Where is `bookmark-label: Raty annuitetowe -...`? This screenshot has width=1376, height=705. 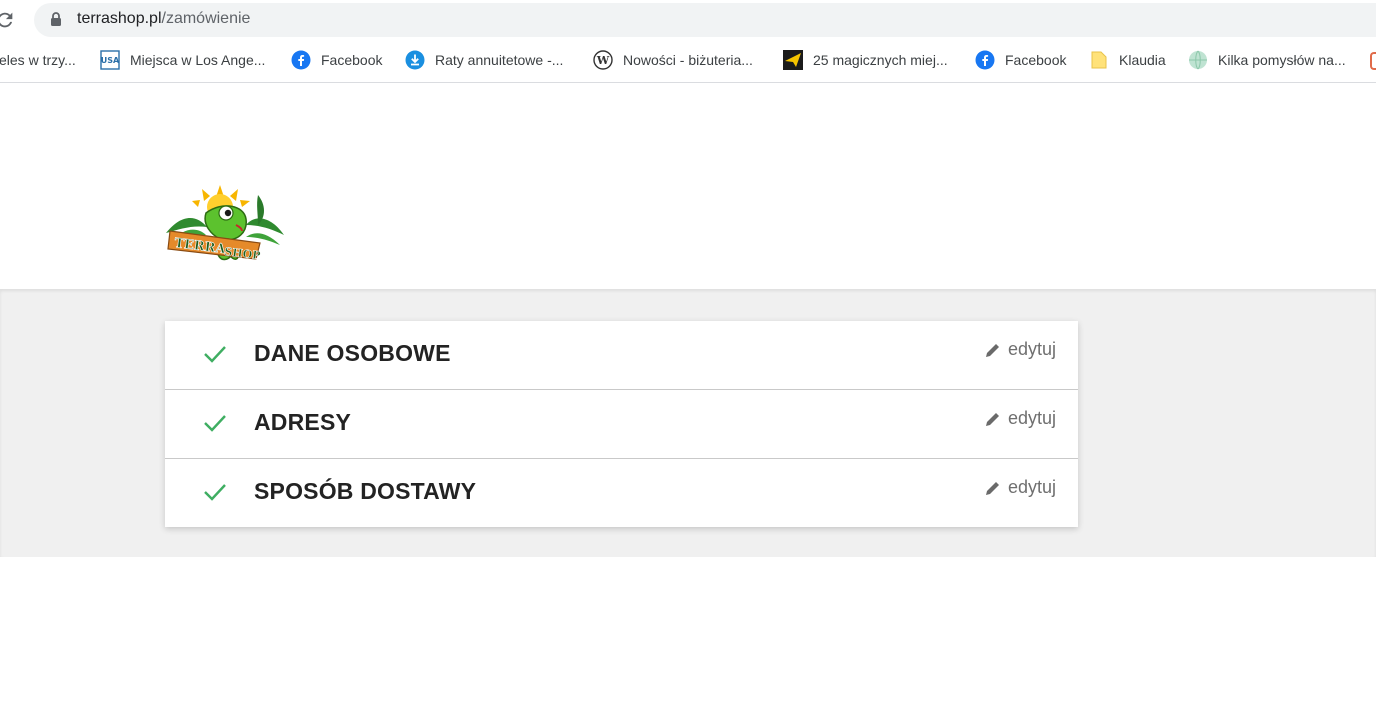 bookmark-label: Raty annuitetowe -... is located at coordinates (499, 60).